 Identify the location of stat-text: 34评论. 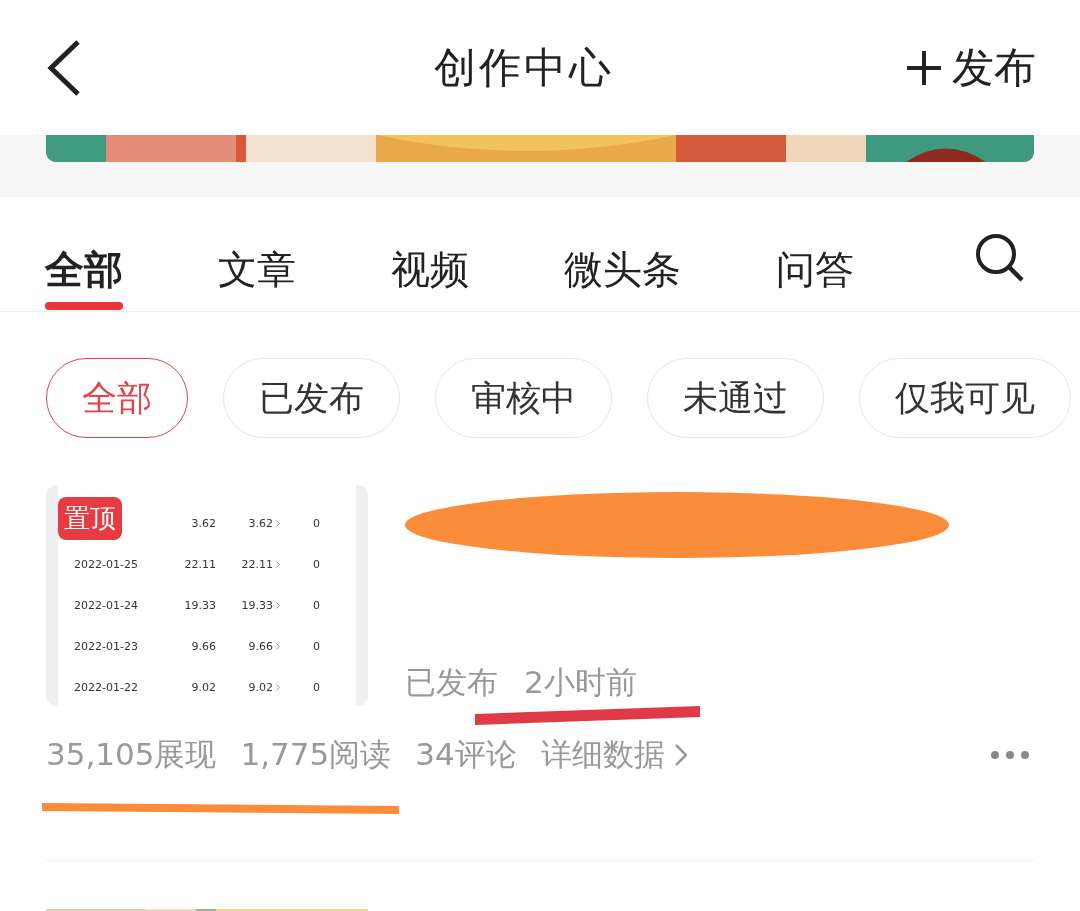
(466, 754).